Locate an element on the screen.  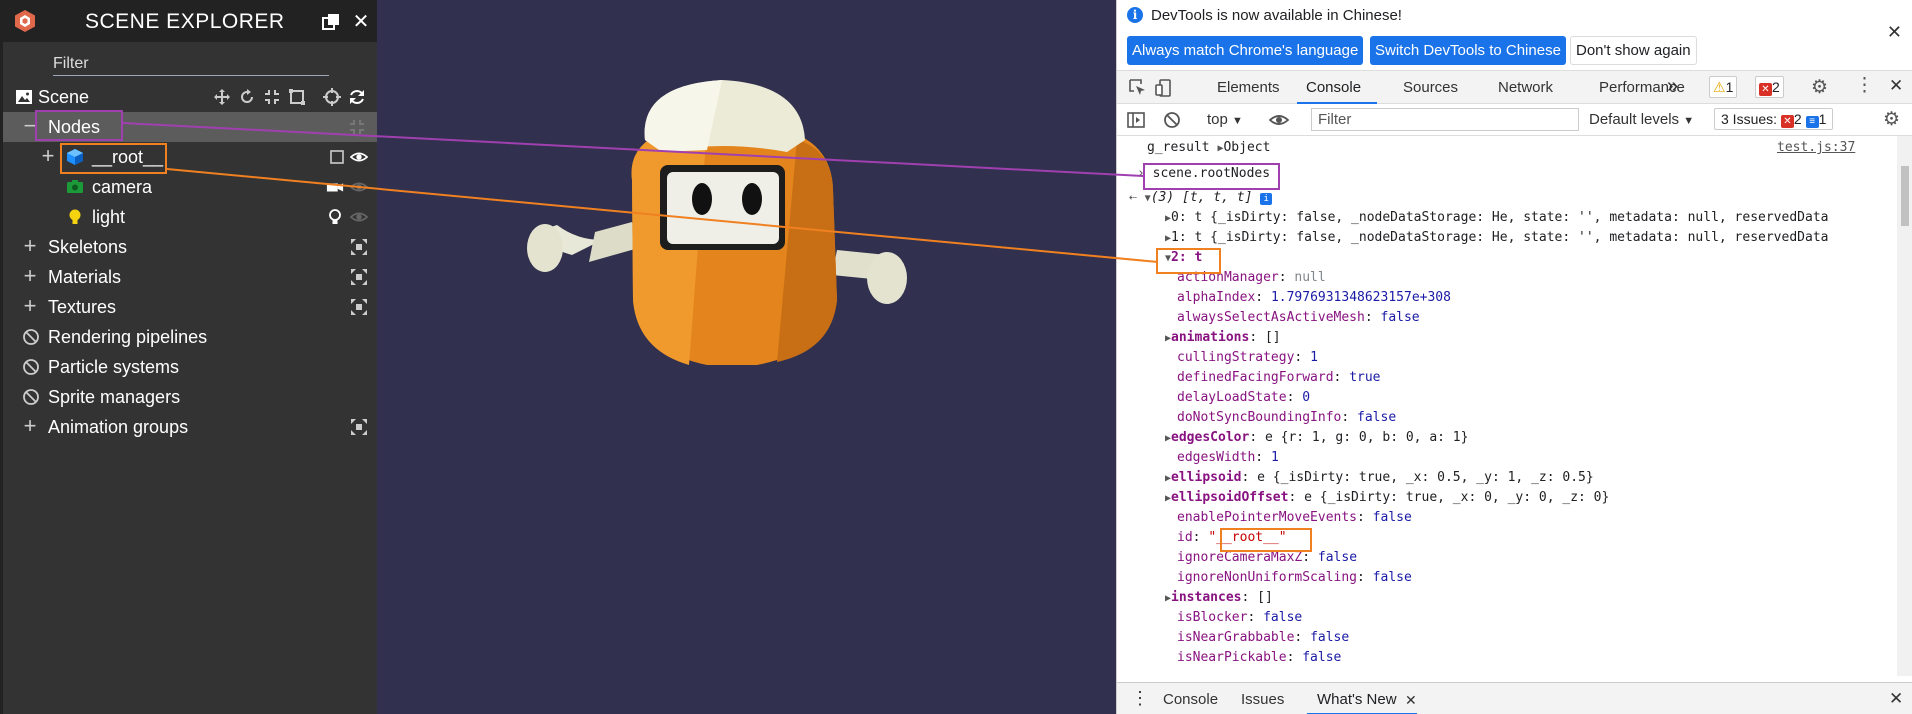
drawer-tab-whats-new: What's New is located at coordinates (1357, 699).